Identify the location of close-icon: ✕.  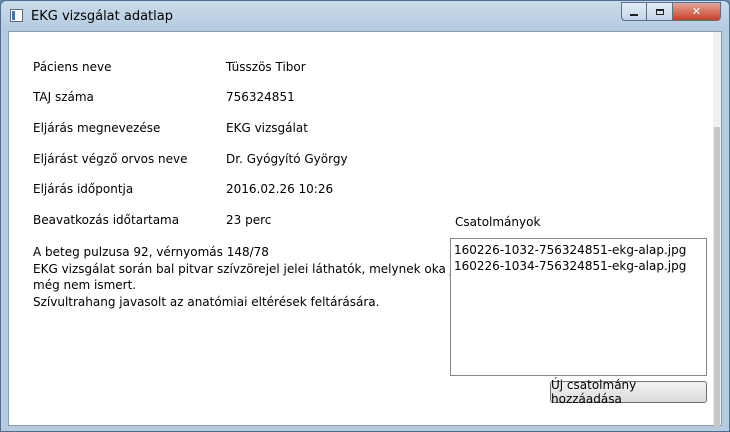
(696, 11).